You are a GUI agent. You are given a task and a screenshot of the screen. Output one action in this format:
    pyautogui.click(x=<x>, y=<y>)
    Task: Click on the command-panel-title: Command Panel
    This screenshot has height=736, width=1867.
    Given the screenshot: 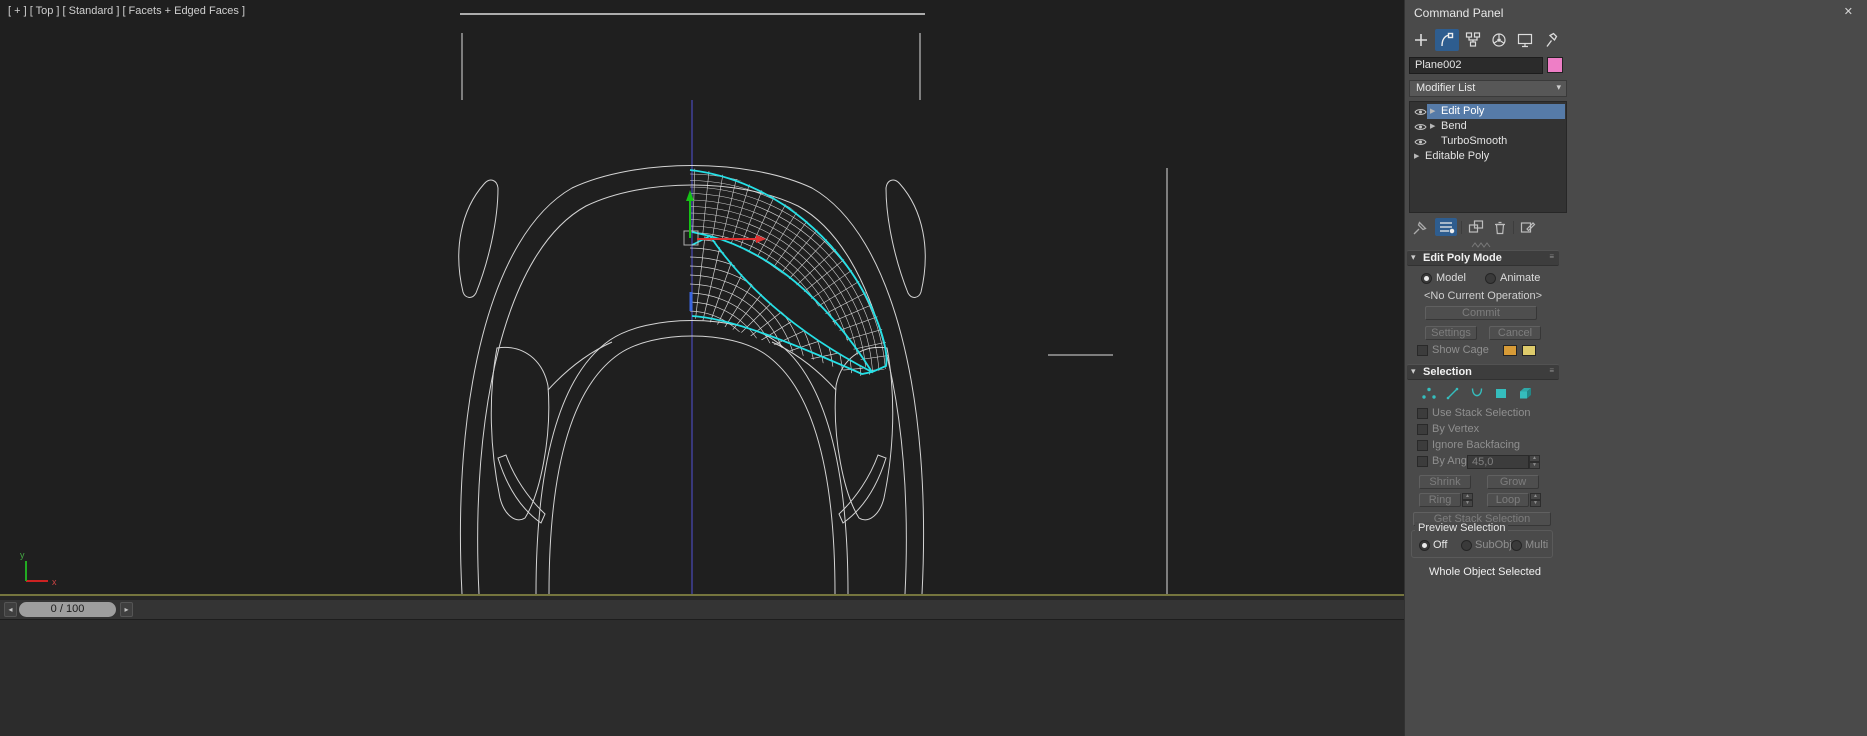 What is the action you would take?
    pyautogui.click(x=1459, y=13)
    